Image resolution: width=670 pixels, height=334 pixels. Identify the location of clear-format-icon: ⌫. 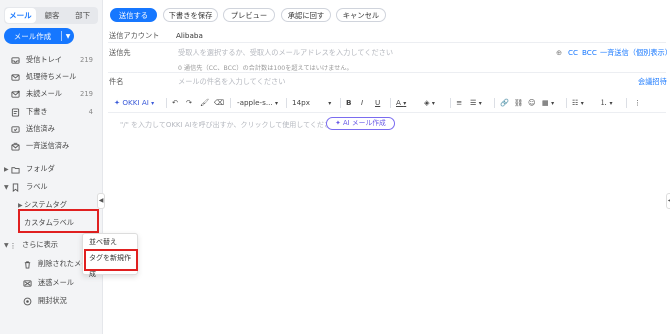
(219, 103).